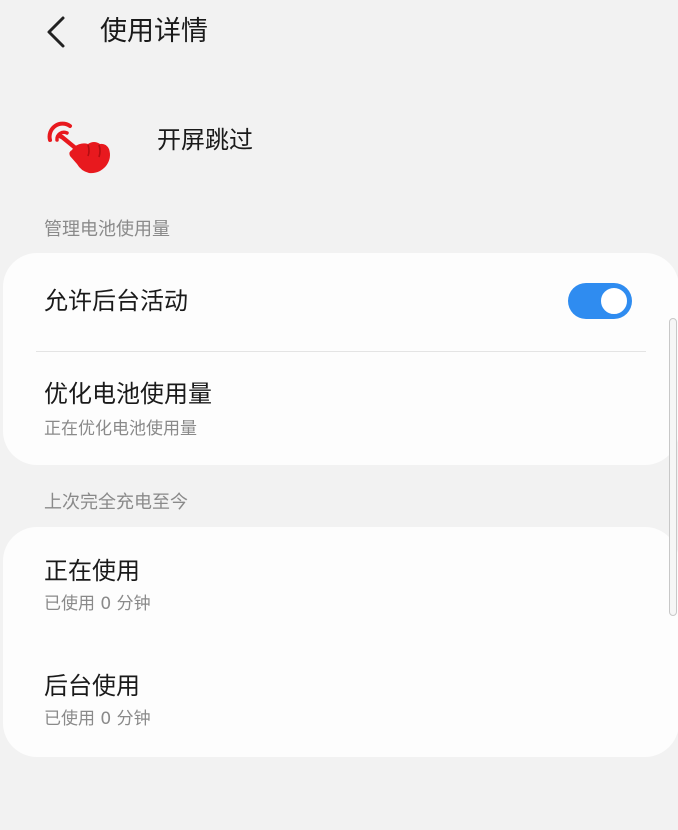  Describe the element at coordinates (116, 502) in the screenshot. I see `section-header-since-charge: 上次完全充电至今` at that location.